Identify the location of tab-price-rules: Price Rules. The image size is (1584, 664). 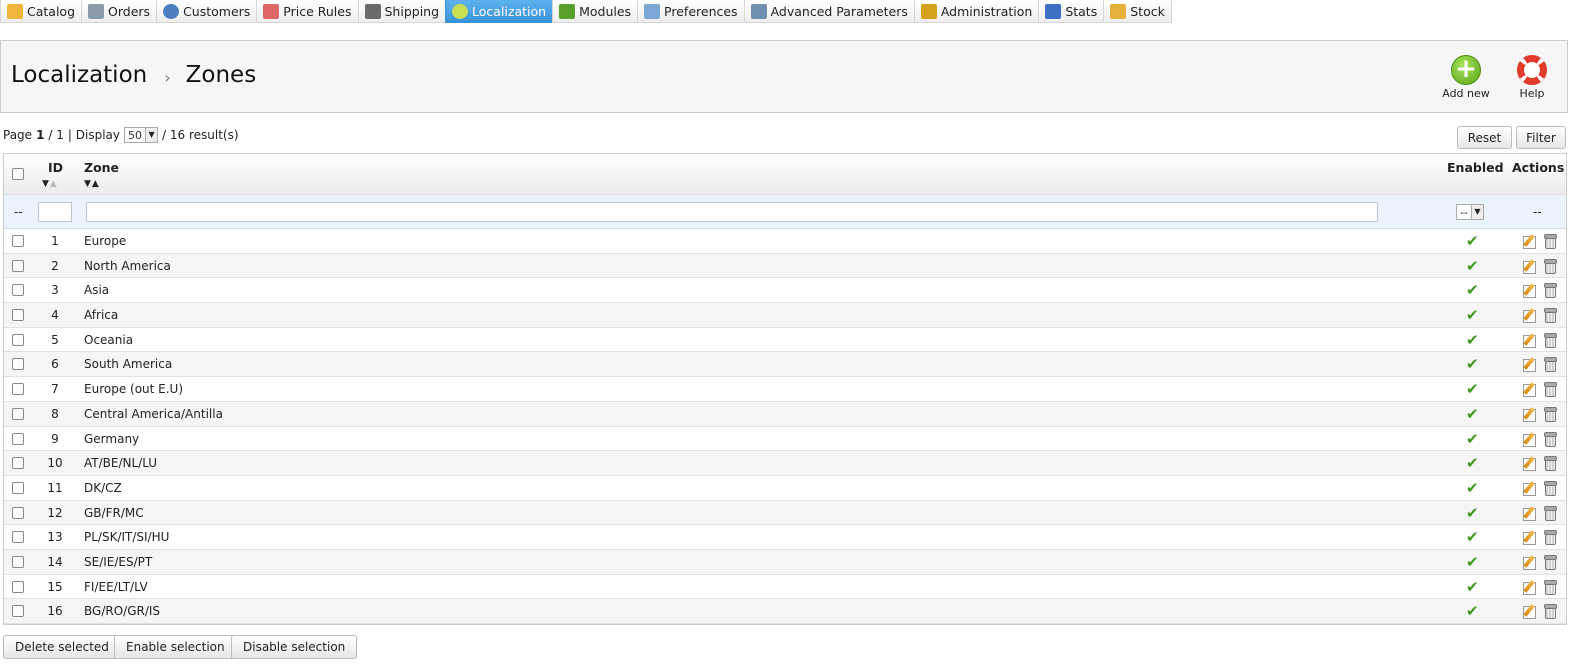
(307, 11).